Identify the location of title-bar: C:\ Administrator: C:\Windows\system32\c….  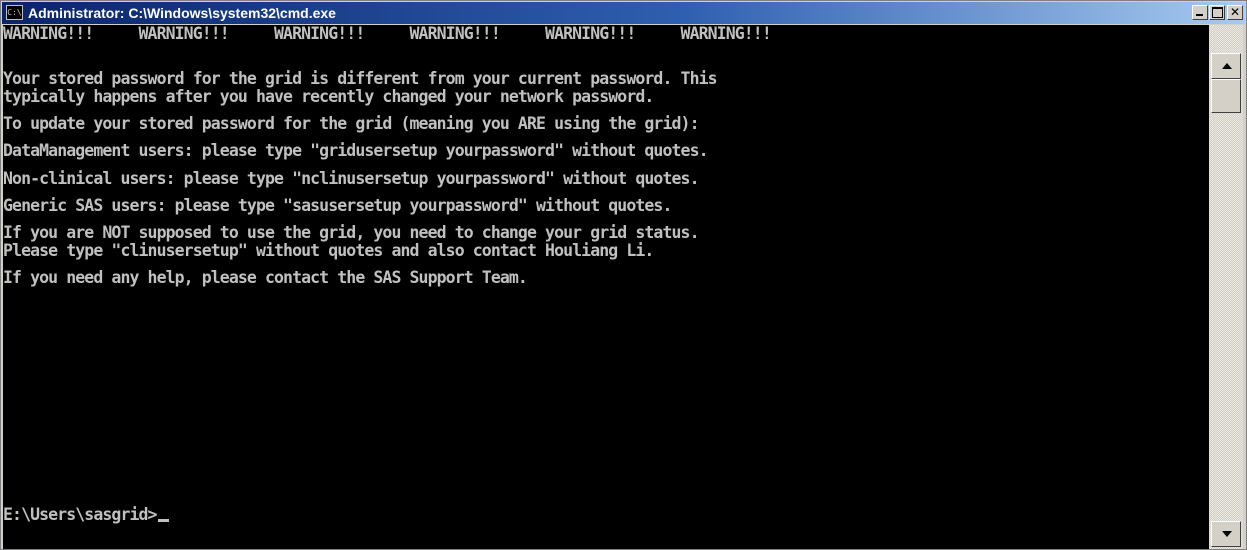
(623, 13).